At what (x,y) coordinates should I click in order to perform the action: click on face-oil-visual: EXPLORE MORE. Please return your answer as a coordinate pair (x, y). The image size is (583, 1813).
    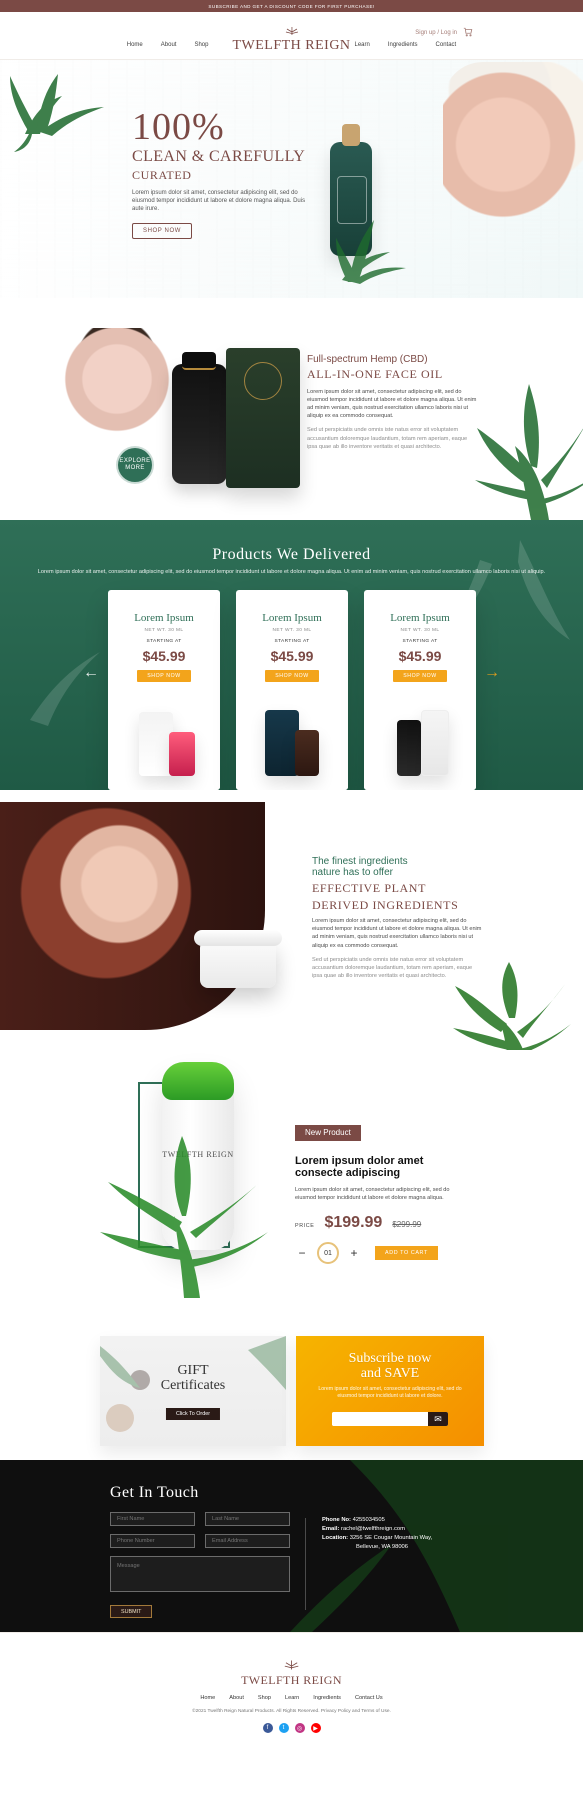
    Looking at the image, I should click on (175, 413).